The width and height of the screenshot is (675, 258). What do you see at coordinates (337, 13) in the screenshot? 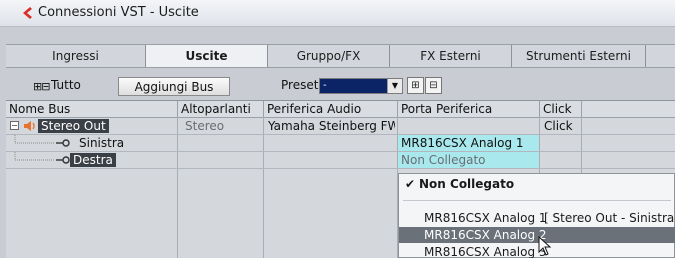
I see `title-bar: Connessioni VST - Uscite` at bounding box center [337, 13].